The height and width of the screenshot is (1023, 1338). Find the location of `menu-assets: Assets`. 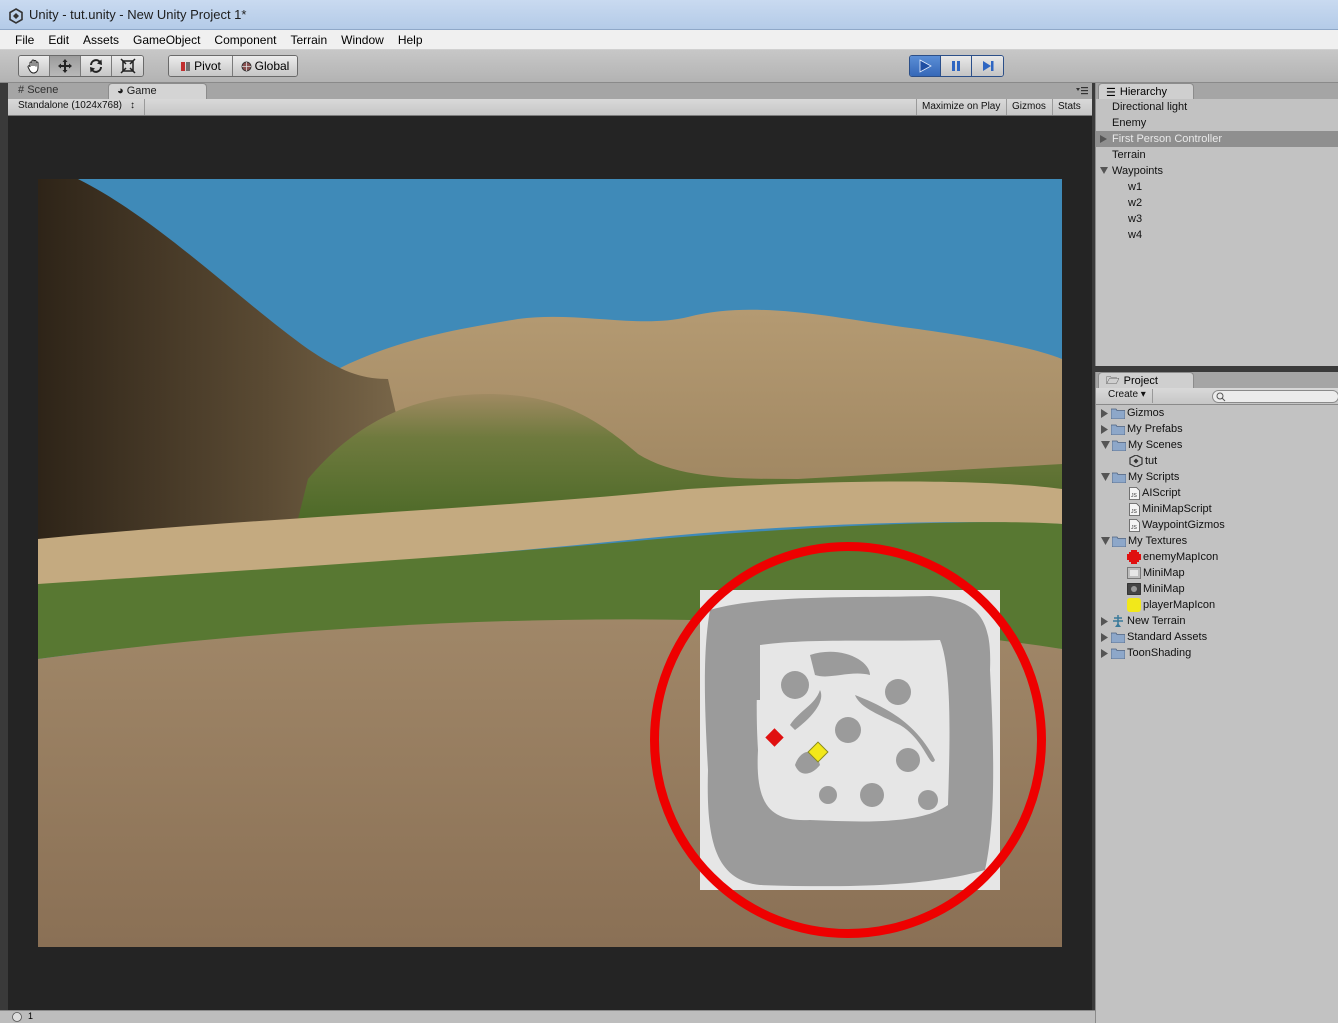

menu-assets: Assets is located at coordinates (101, 40).